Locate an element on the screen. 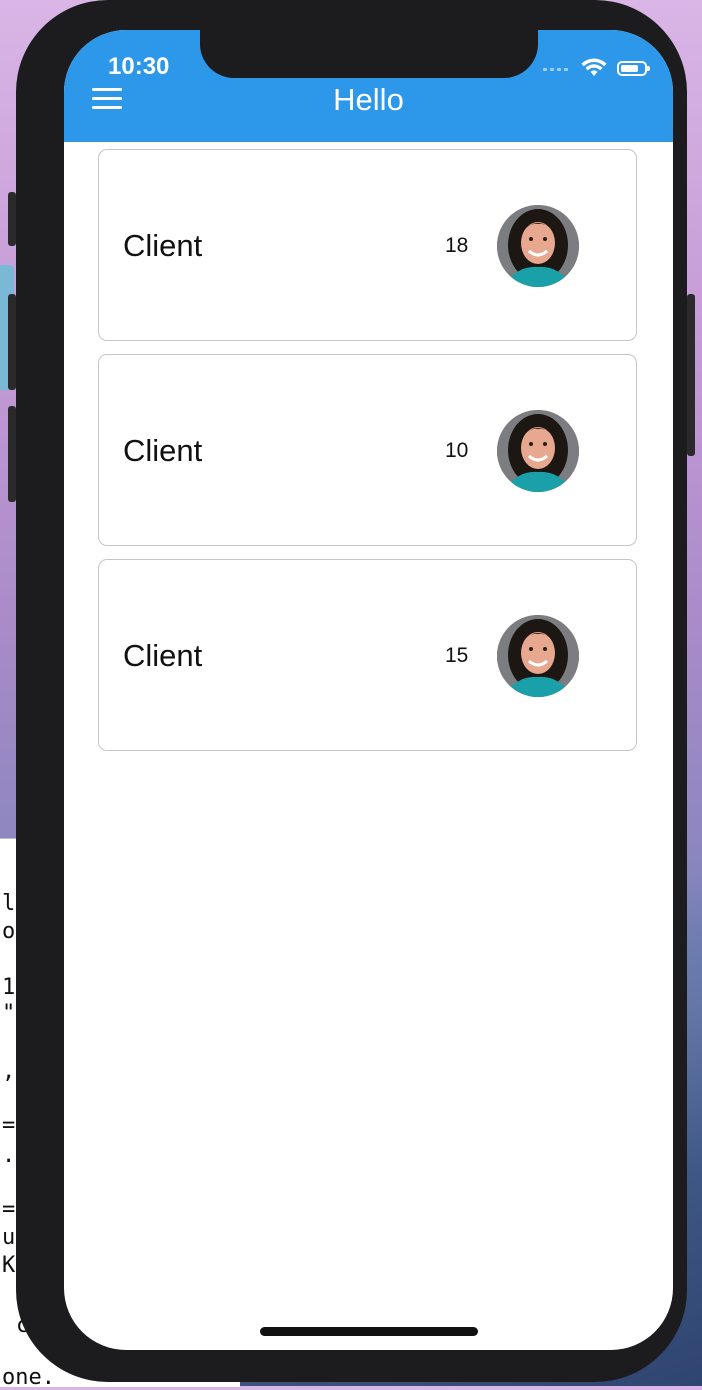  terminal-line: l is located at coordinates (9, 903).